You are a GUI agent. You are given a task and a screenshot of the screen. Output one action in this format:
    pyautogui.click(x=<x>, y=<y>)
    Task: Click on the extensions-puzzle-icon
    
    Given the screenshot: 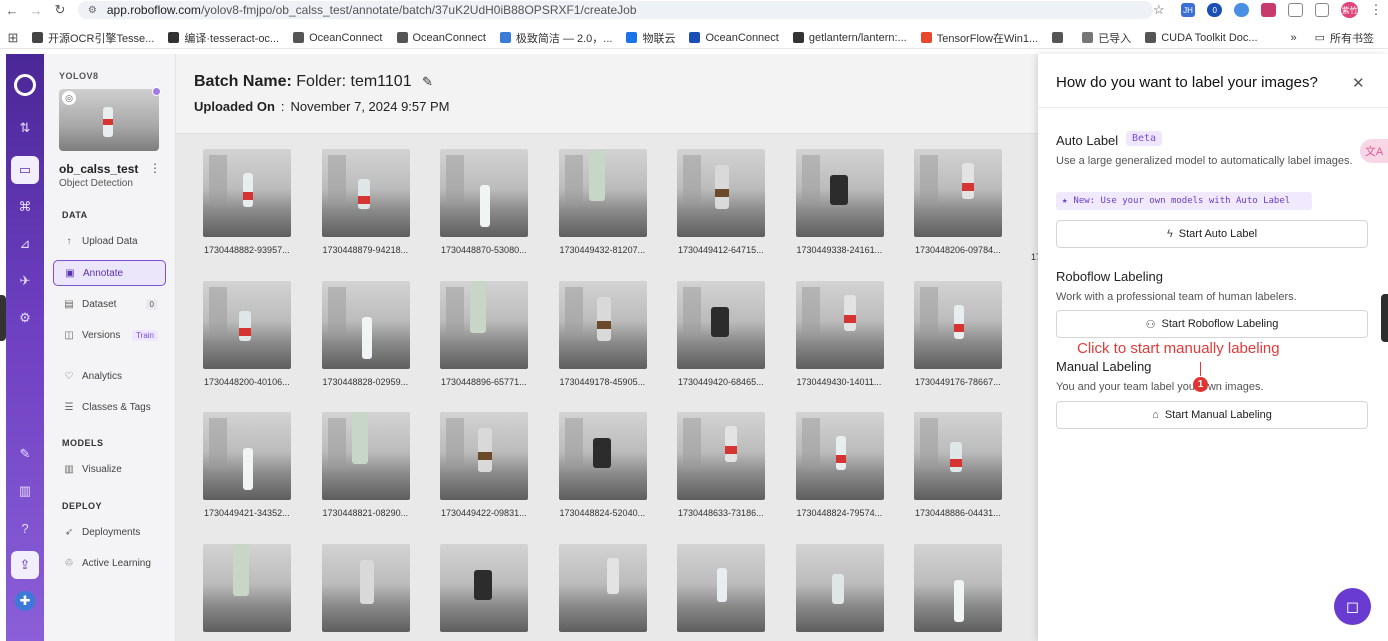 What is the action you would take?
    pyautogui.click(x=1295, y=10)
    